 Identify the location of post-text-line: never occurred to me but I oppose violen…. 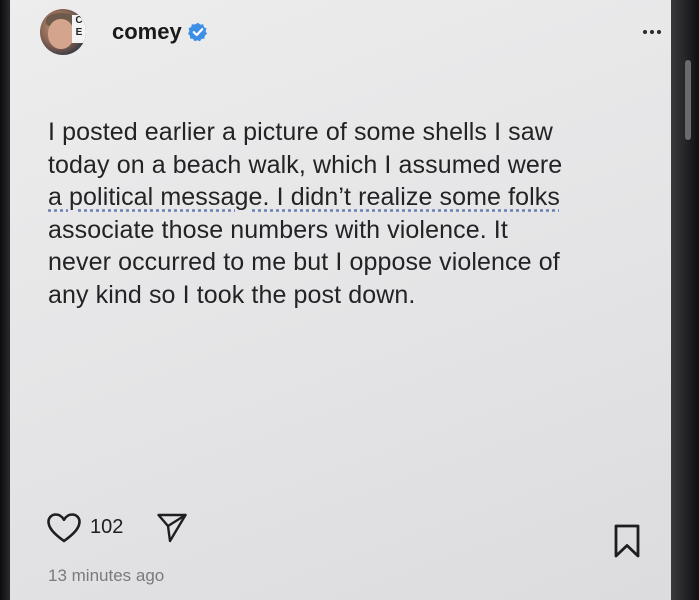
(304, 262).